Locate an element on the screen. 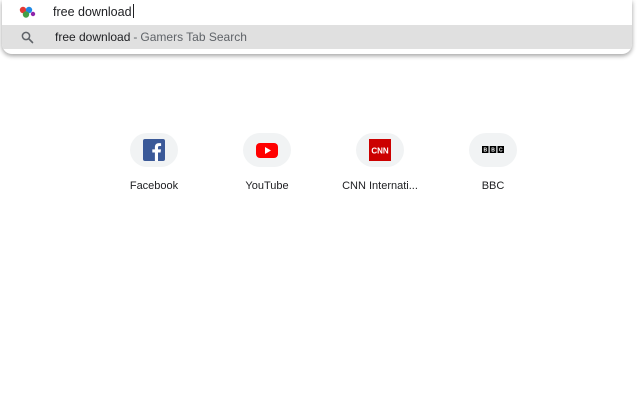 This screenshot has width=640, height=400. shortcut-facebook: Facebook is located at coordinates (154, 167).